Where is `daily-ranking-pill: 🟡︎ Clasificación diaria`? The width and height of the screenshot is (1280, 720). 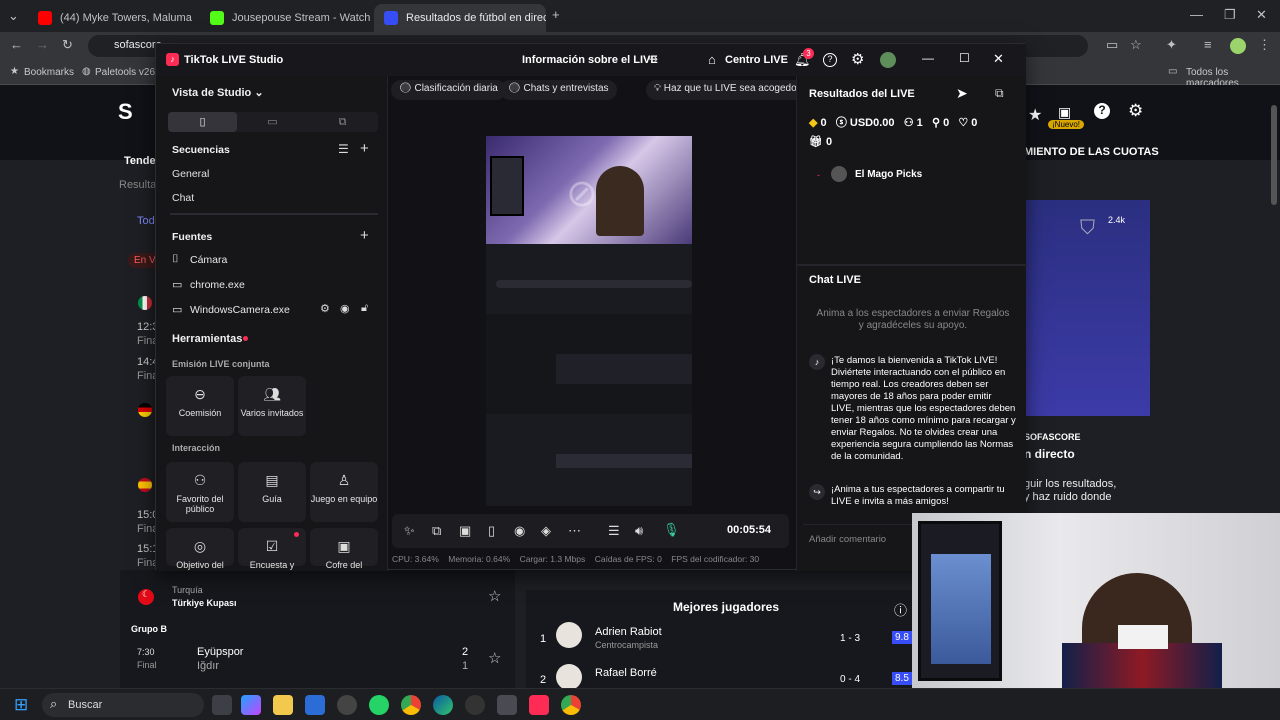 daily-ranking-pill: 🟡︎ Clasificación diaria is located at coordinates (448, 90).